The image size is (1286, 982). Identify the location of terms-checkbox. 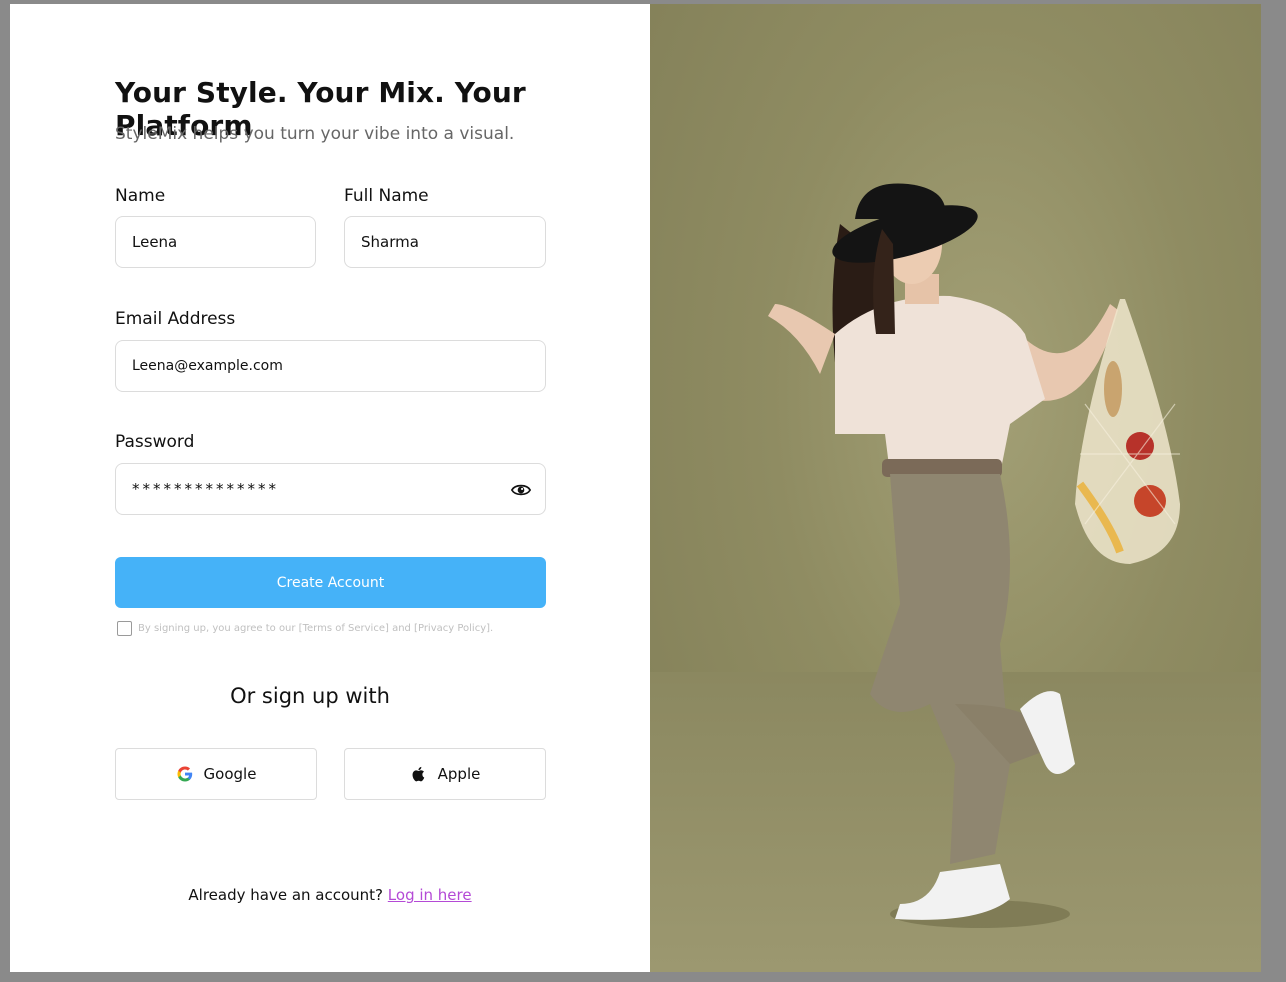
(124, 628).